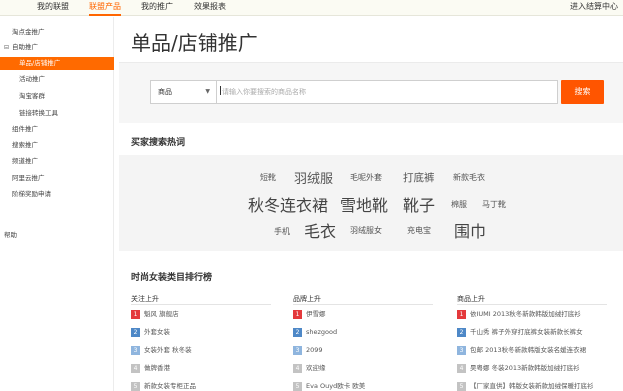 This screenshot has height=391, width=623. Describe the element at coordinates (528, 350) in the screenshot. I see `ranking-row-label: 包邮 2013秋冬新款韩版女装名媛连衣裙` at that location.